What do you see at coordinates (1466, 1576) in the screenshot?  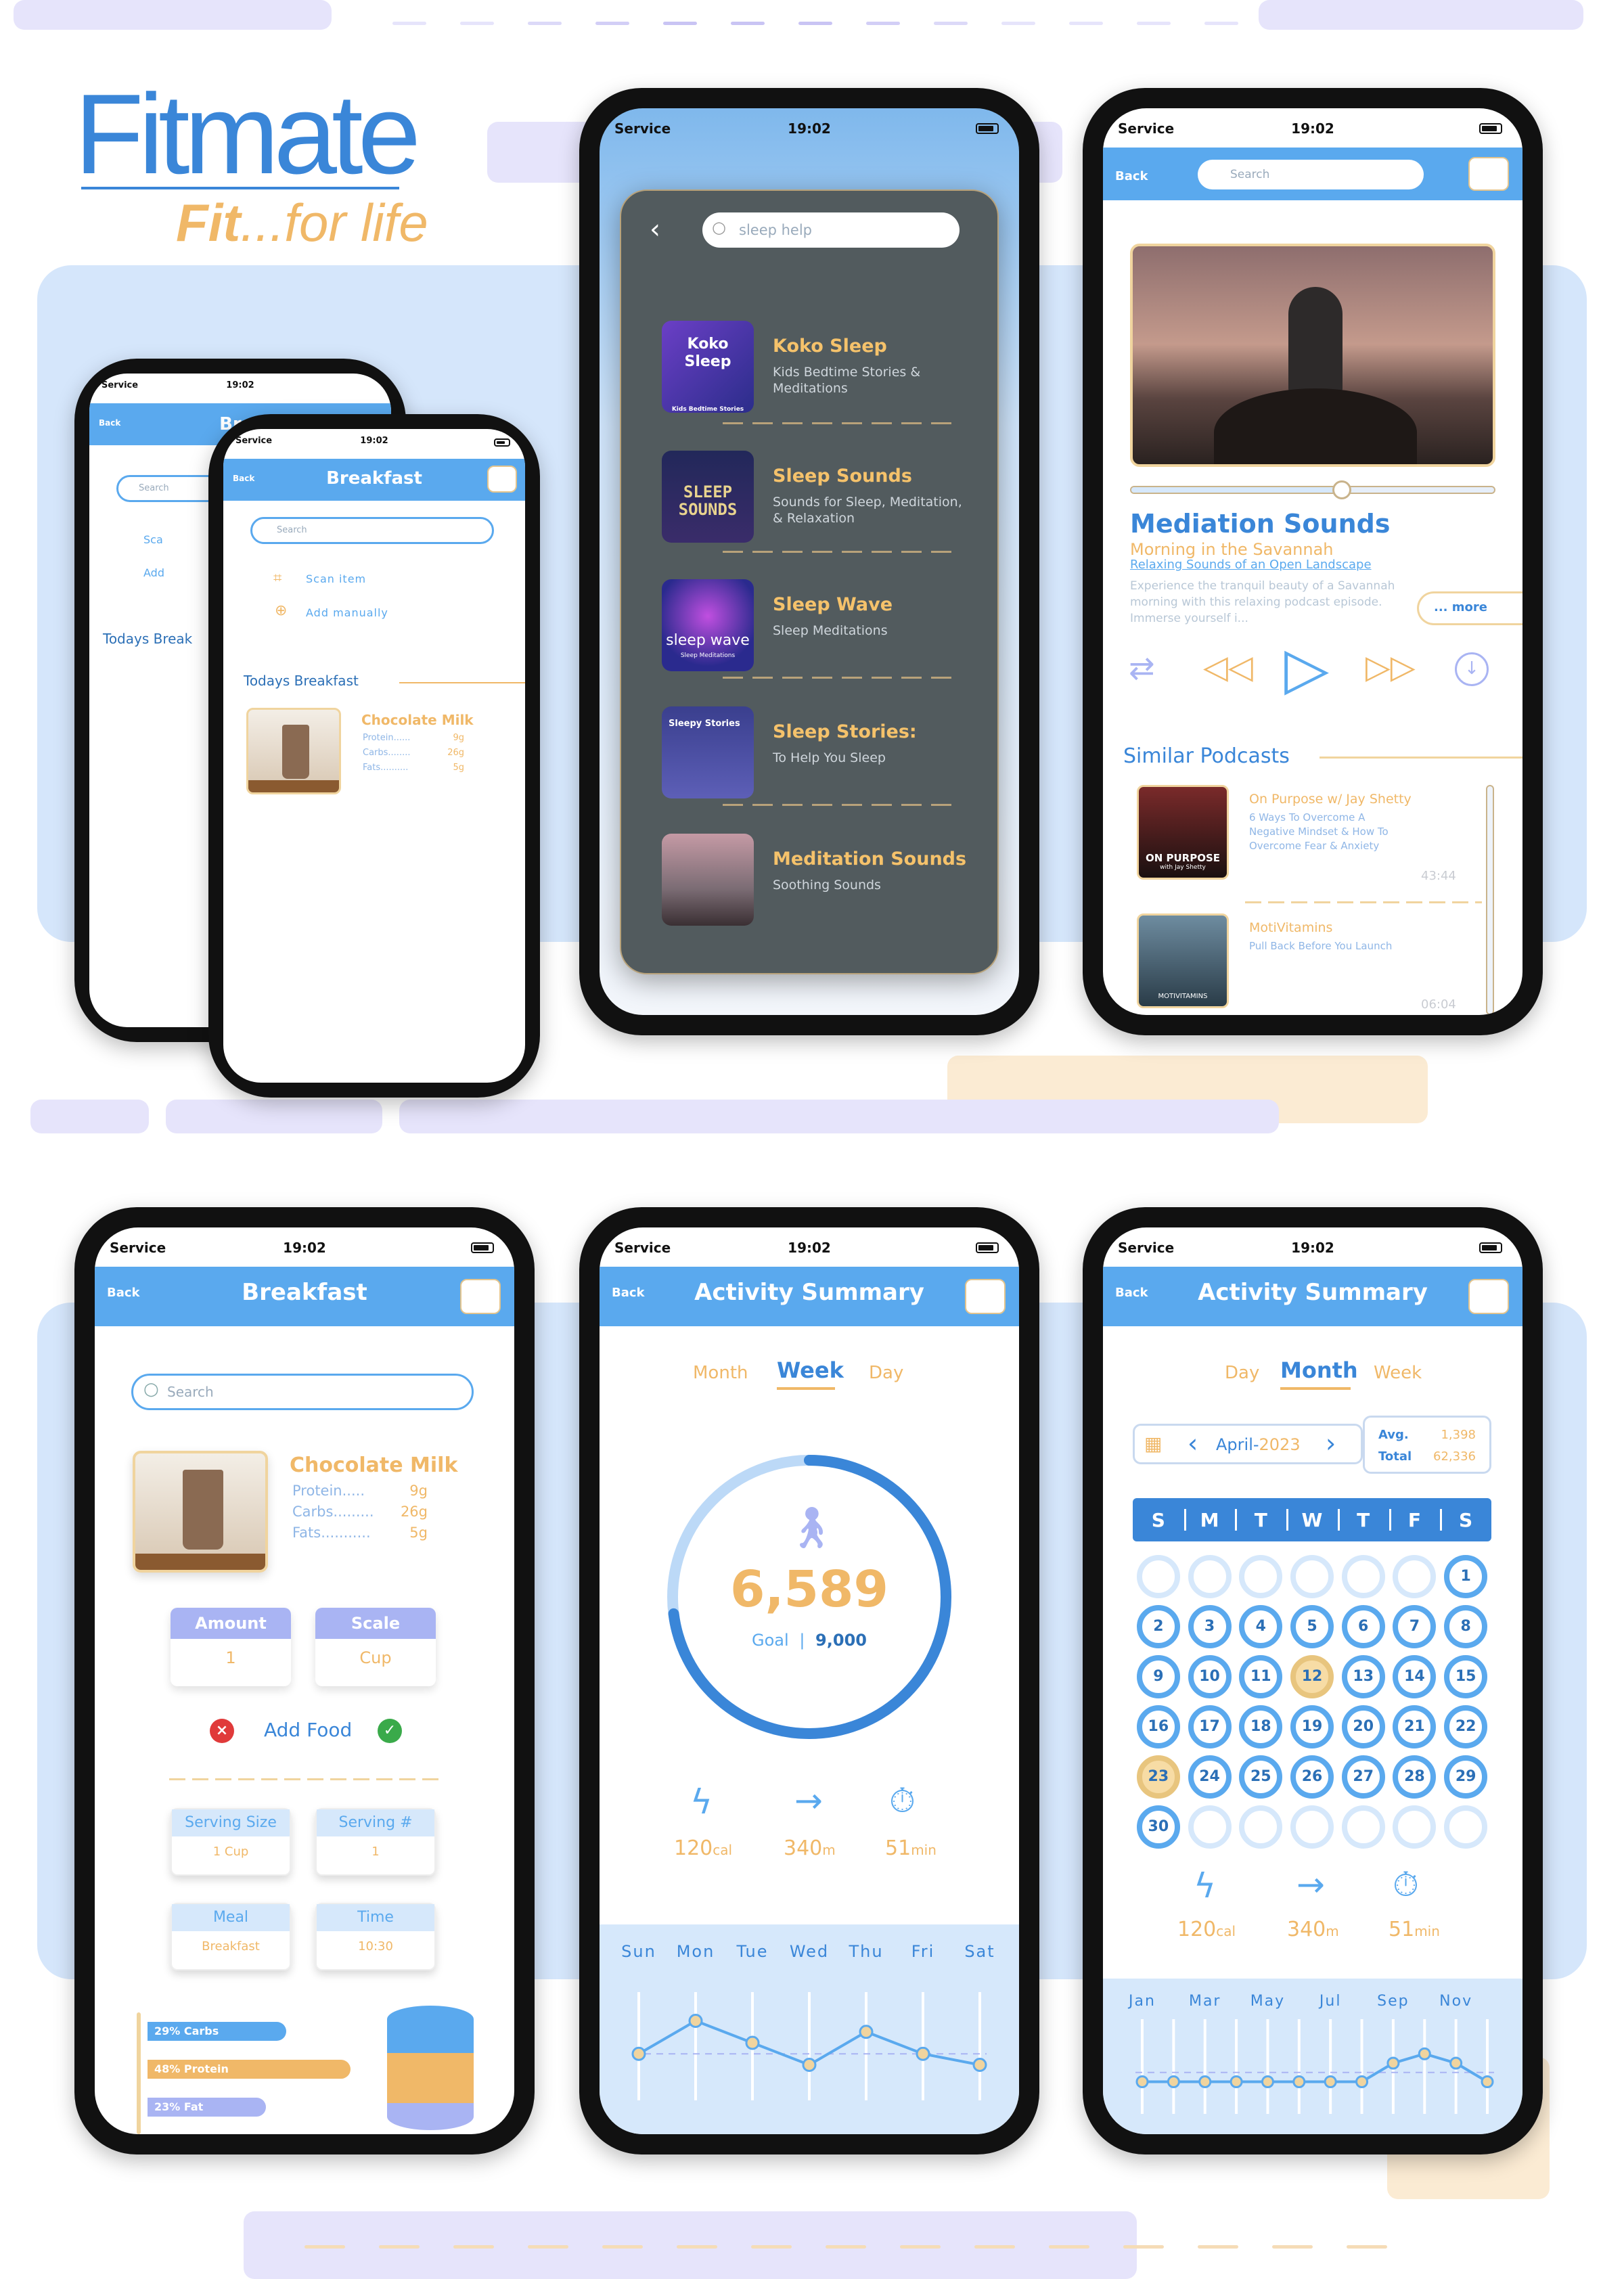 I see `calendar-day: 1` at bounding box center [1466, 1576].